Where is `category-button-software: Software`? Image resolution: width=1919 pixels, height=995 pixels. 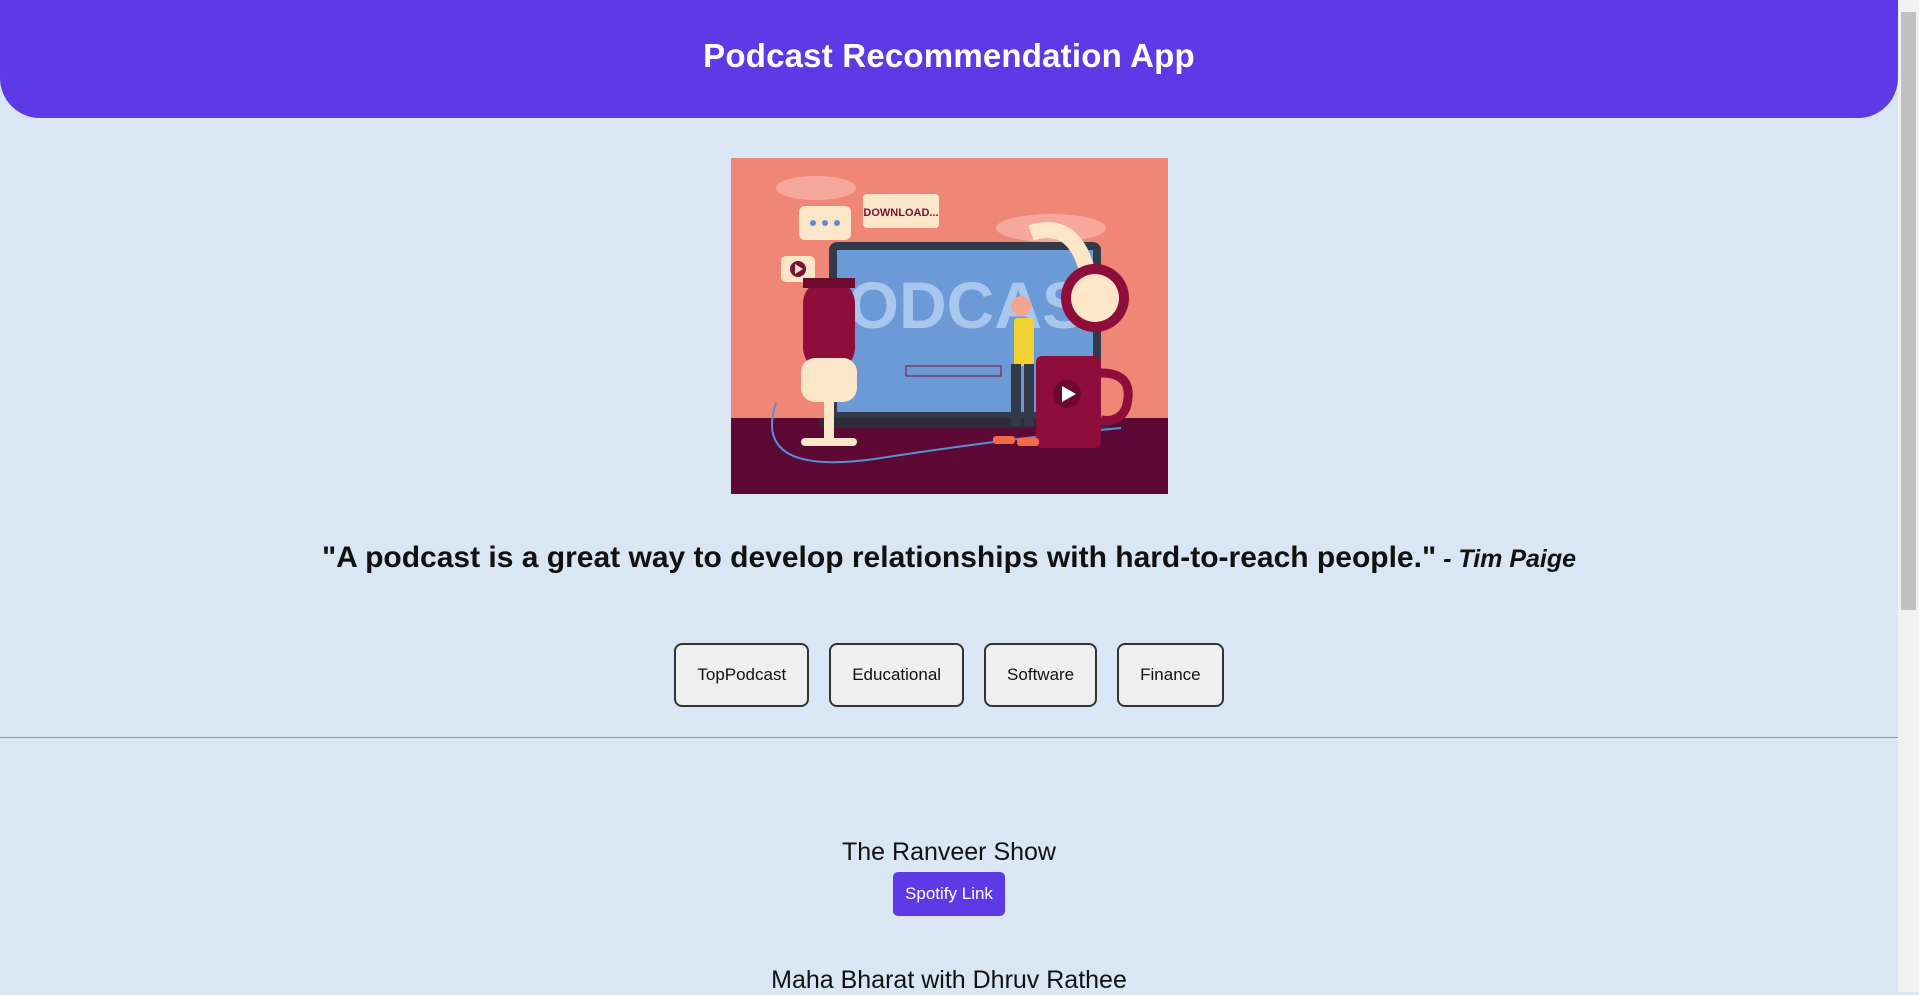 category-button-software: Software is located at coordinates (1041, 675).